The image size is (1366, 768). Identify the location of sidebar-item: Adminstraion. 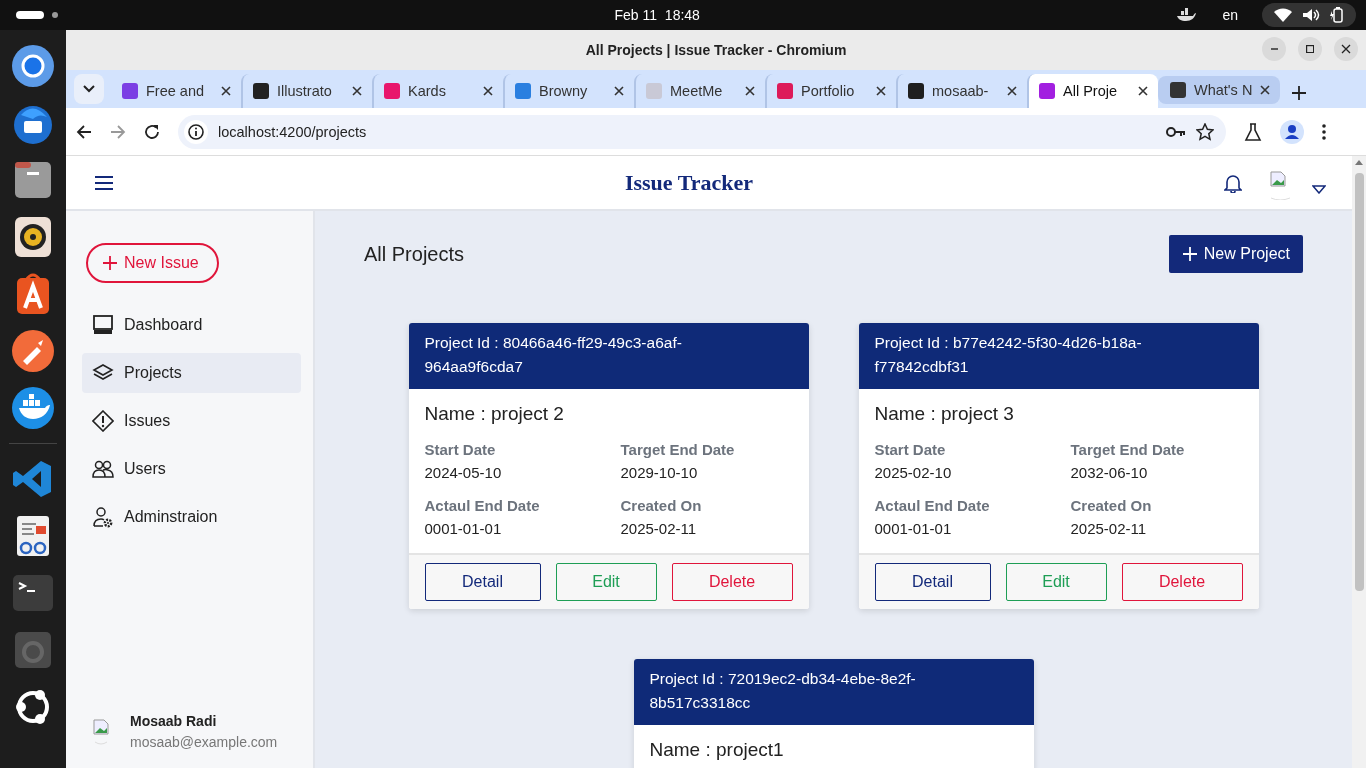
(191, 517).